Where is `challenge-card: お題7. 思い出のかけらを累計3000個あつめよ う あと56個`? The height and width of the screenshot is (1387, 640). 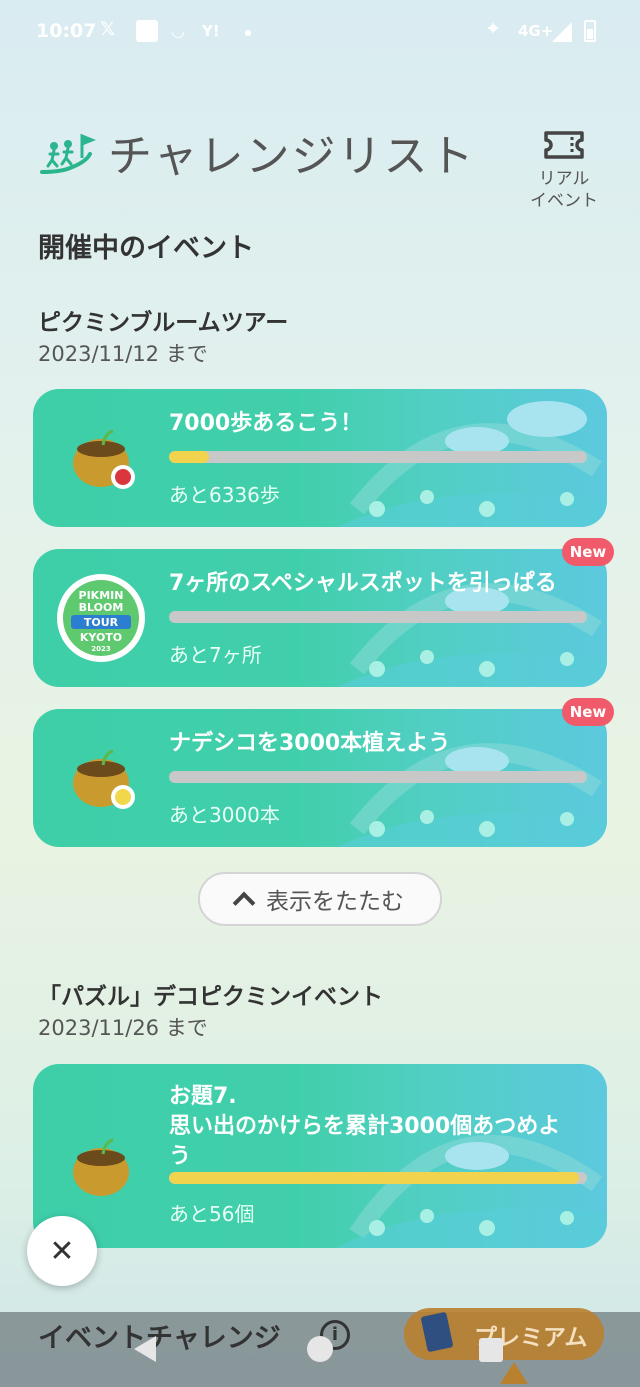 challenge-card: お題7. 思い出のかけらを累計3000個あつめよ う あと56個 is located at coordinates (320, 1156).